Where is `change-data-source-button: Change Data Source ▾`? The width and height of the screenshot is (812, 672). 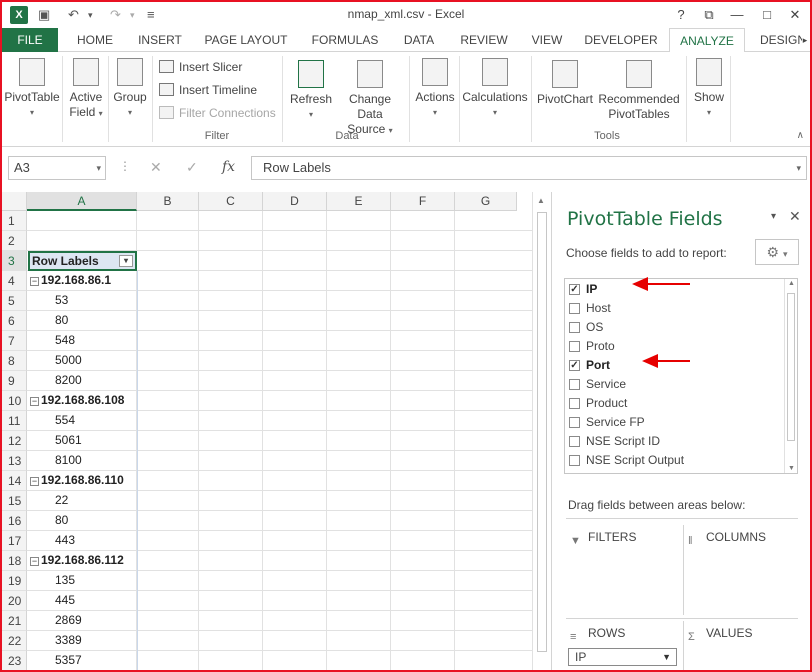 change-data-source-button: Change Data Source ▾ is located at coordinates (370, 99).